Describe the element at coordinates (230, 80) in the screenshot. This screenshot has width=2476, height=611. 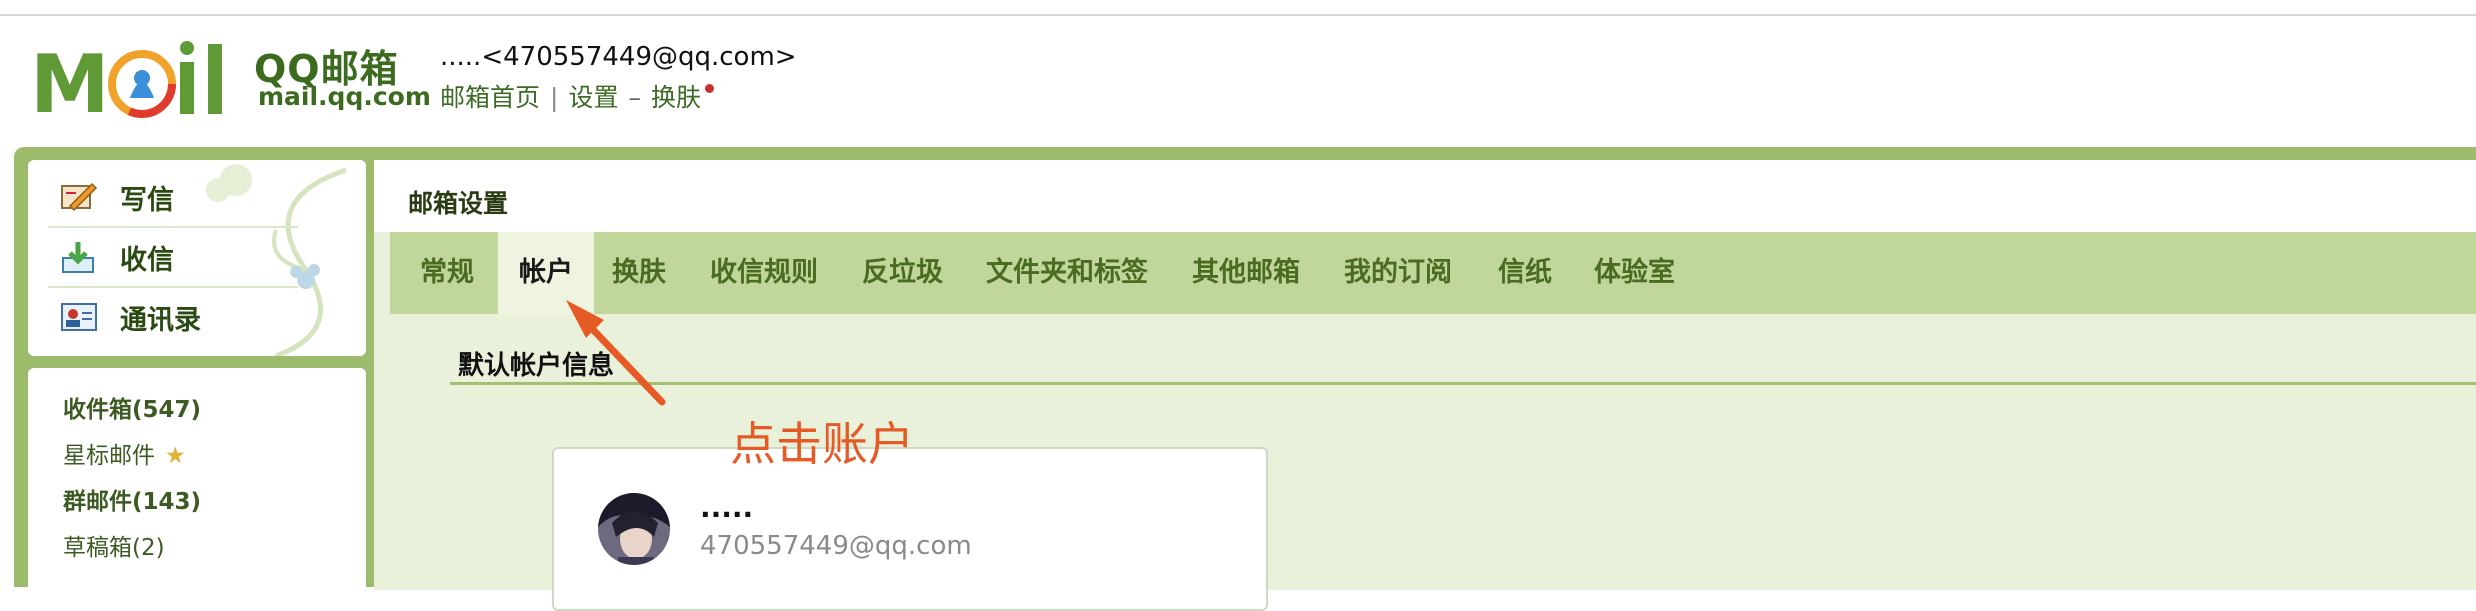
I see `qq-mail-logo: M QQ邮箱 mail.qq.com` at that location.